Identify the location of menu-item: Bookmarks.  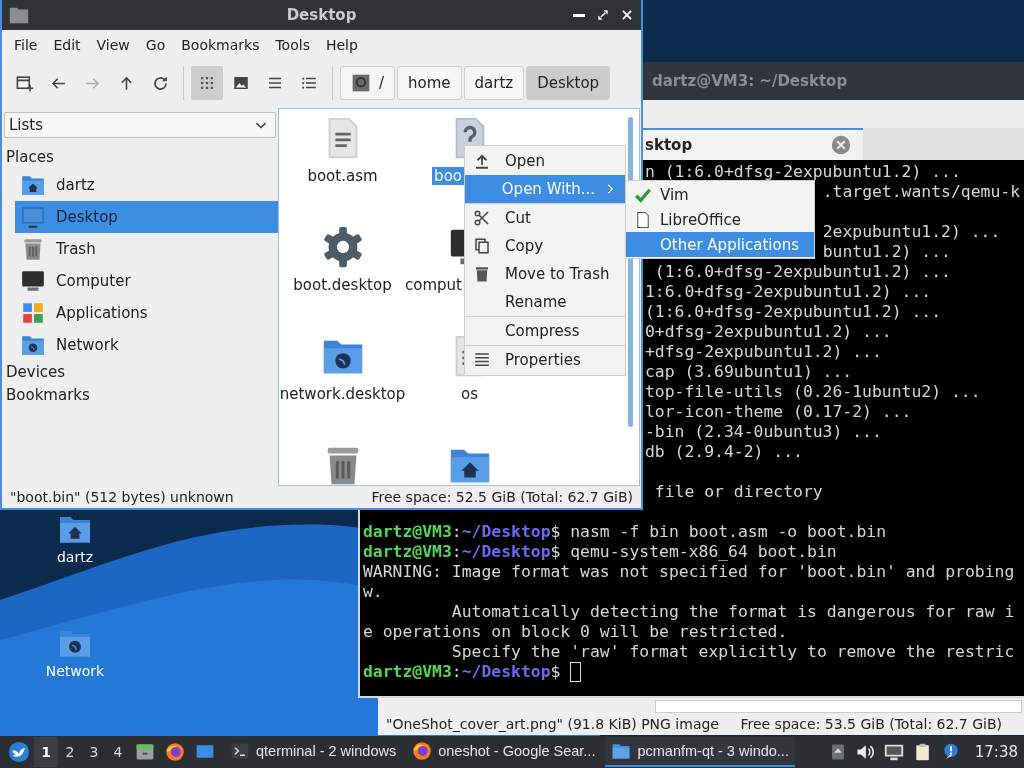
(220, 45).